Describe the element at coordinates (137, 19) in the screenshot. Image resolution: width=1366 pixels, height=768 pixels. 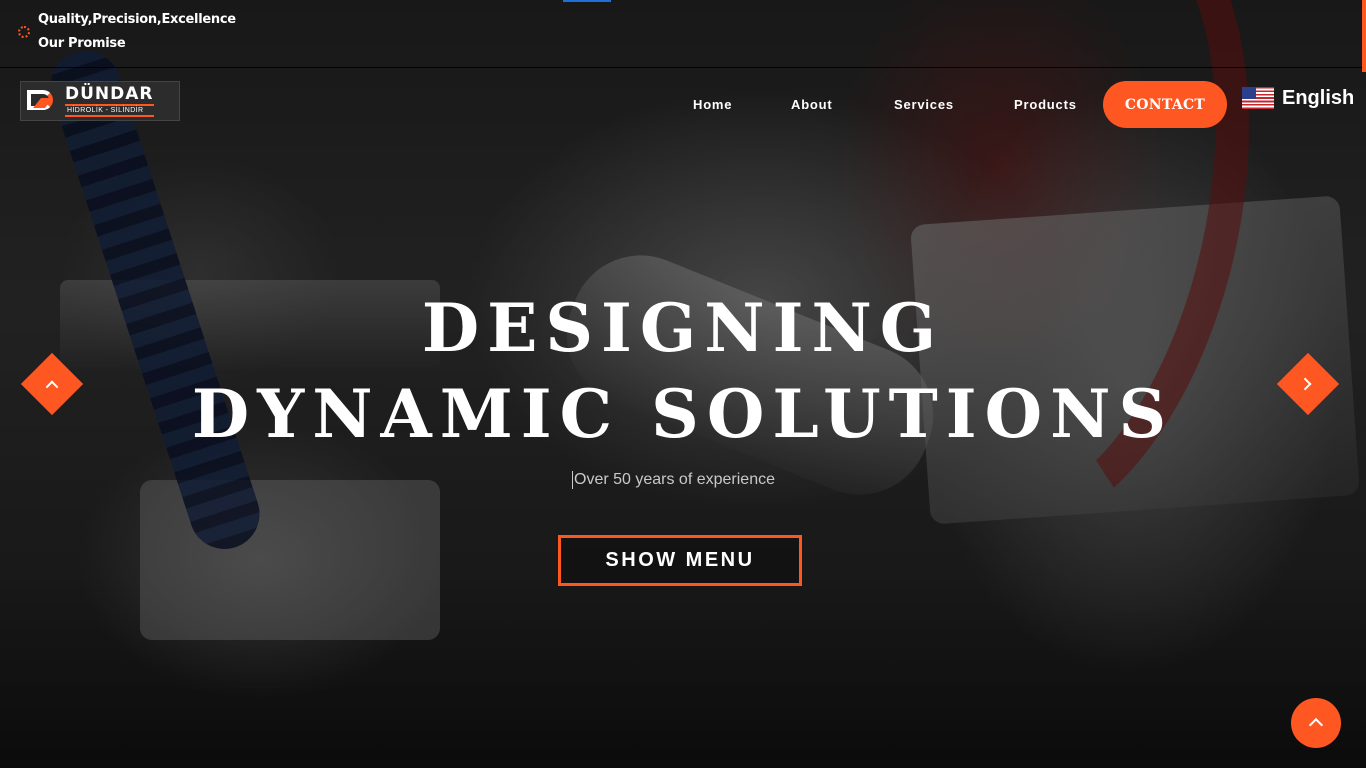
I see `promise-line-1: Quality,Precision,Excellence` at that location.